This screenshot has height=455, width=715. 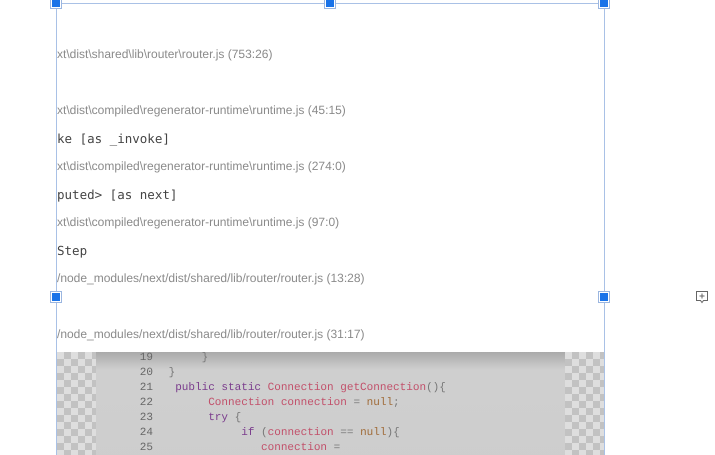 What do you see at coordinates (145, 448) in the screenshot?
I see `line-number: 25` at bounding box center [145, 448].